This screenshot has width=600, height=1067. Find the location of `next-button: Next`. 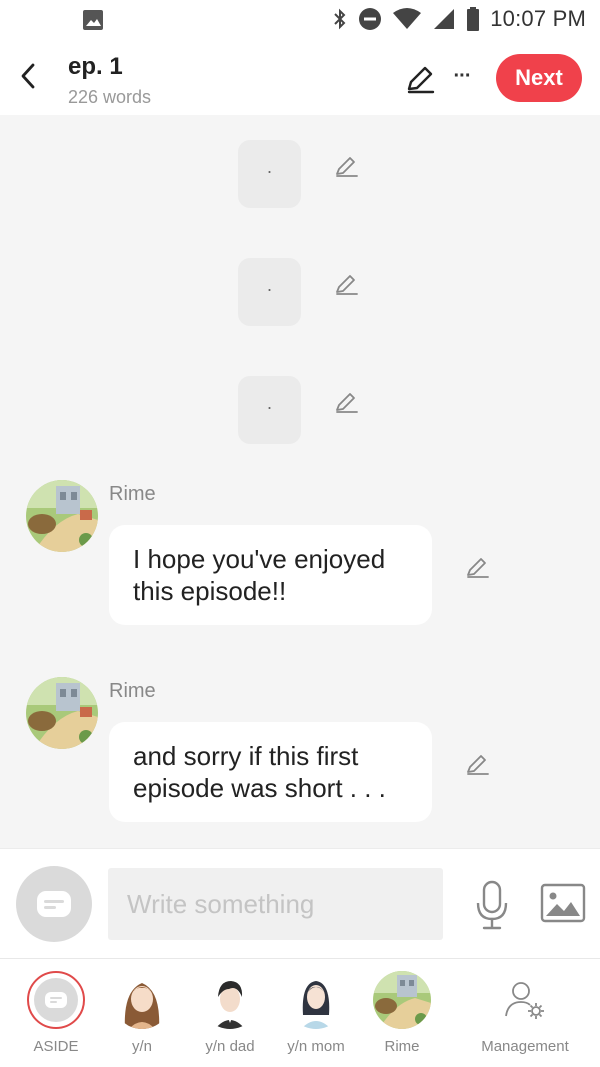

next-button: Next is located at coordinates (539, 78).